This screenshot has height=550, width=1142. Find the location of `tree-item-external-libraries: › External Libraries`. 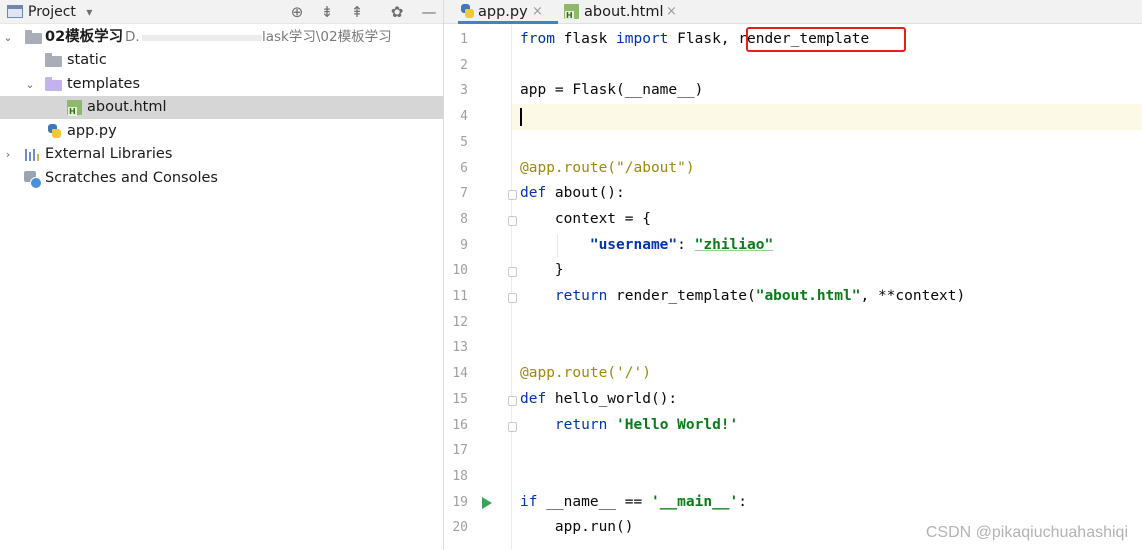

tree-item-external-libraries: › External Libraries is located at coordinates (221, 154).